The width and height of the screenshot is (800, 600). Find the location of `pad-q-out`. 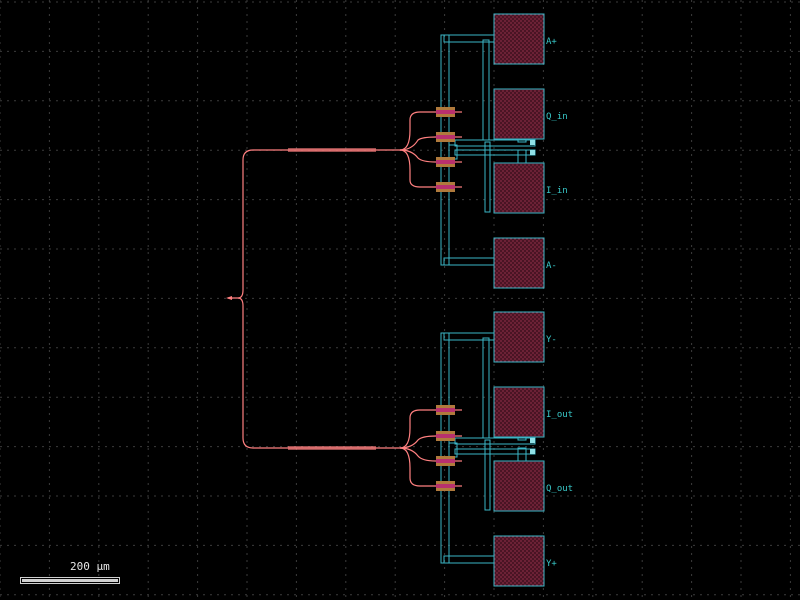

pad-q-out is located at coordinates (519, 486).